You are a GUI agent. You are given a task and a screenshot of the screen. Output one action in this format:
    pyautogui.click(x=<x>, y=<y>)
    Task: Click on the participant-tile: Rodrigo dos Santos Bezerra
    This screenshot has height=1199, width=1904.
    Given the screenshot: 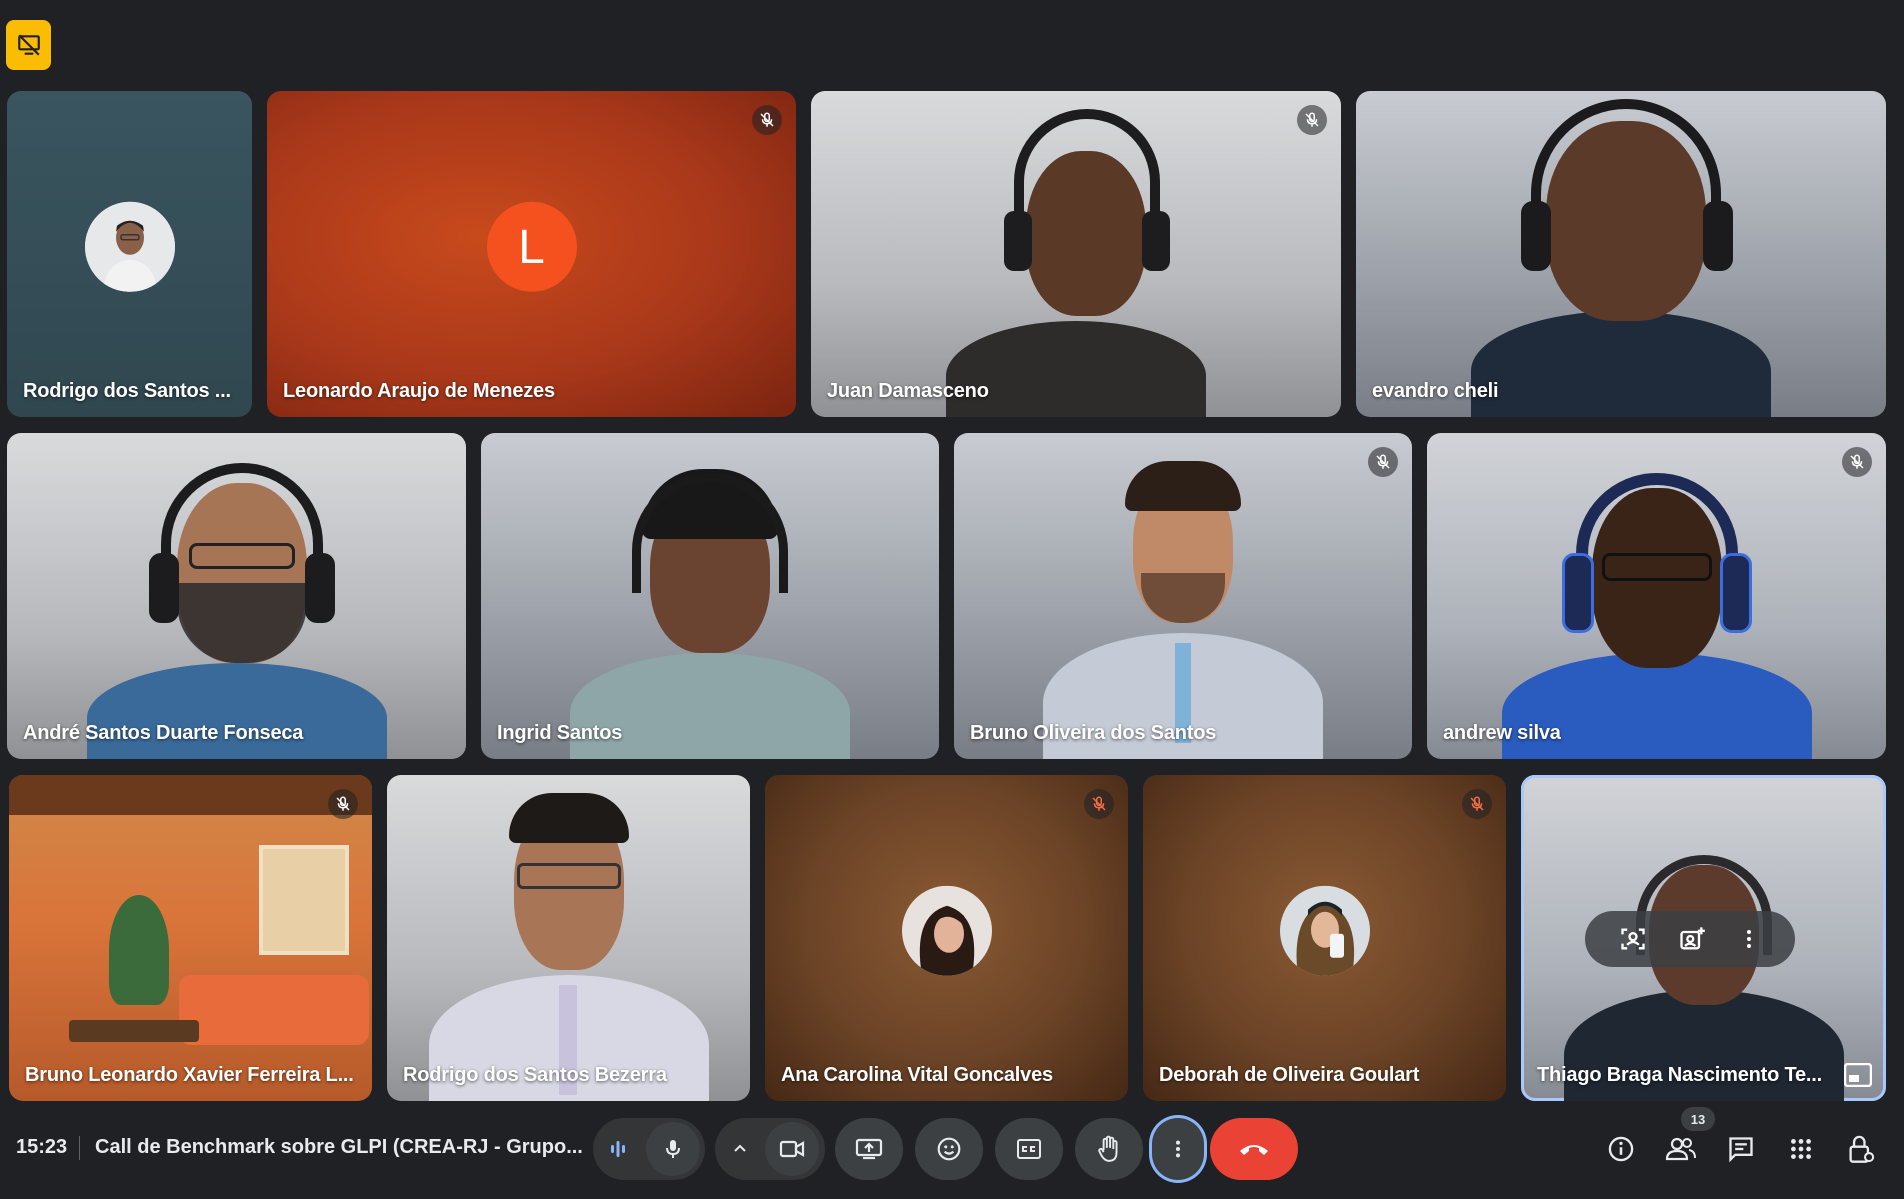 What is the action you would take?
    pyautogui.click(x=568, y=938)
    